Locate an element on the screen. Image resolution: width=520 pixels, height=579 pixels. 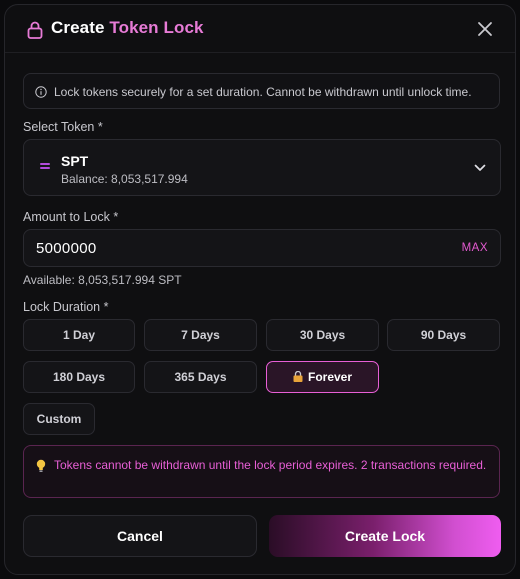
title-accent: Token Lock is located at coordinates (156, 27).